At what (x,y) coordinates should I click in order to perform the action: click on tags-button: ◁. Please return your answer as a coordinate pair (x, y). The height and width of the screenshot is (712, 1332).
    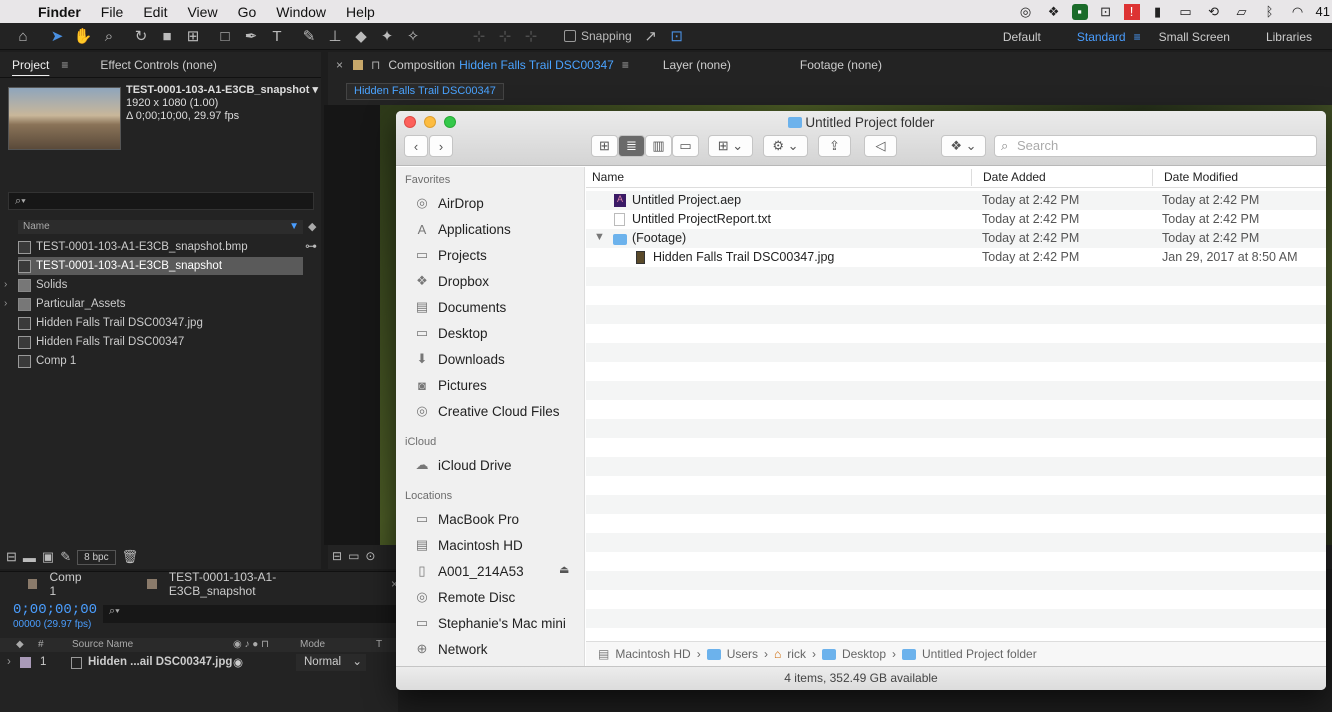
    Looking at the image, I should click on (880, 146).